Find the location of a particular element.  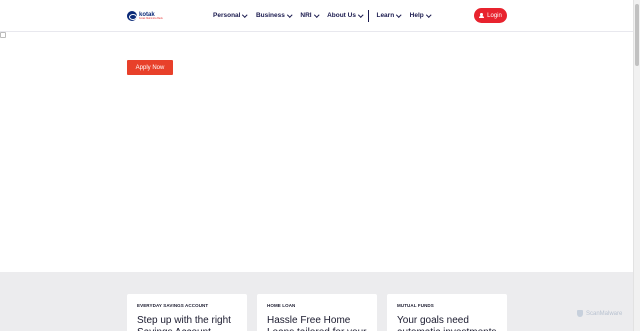

kotak-logo: kotak Kotak Mahindra Bank is located at coordinates (147, 16).